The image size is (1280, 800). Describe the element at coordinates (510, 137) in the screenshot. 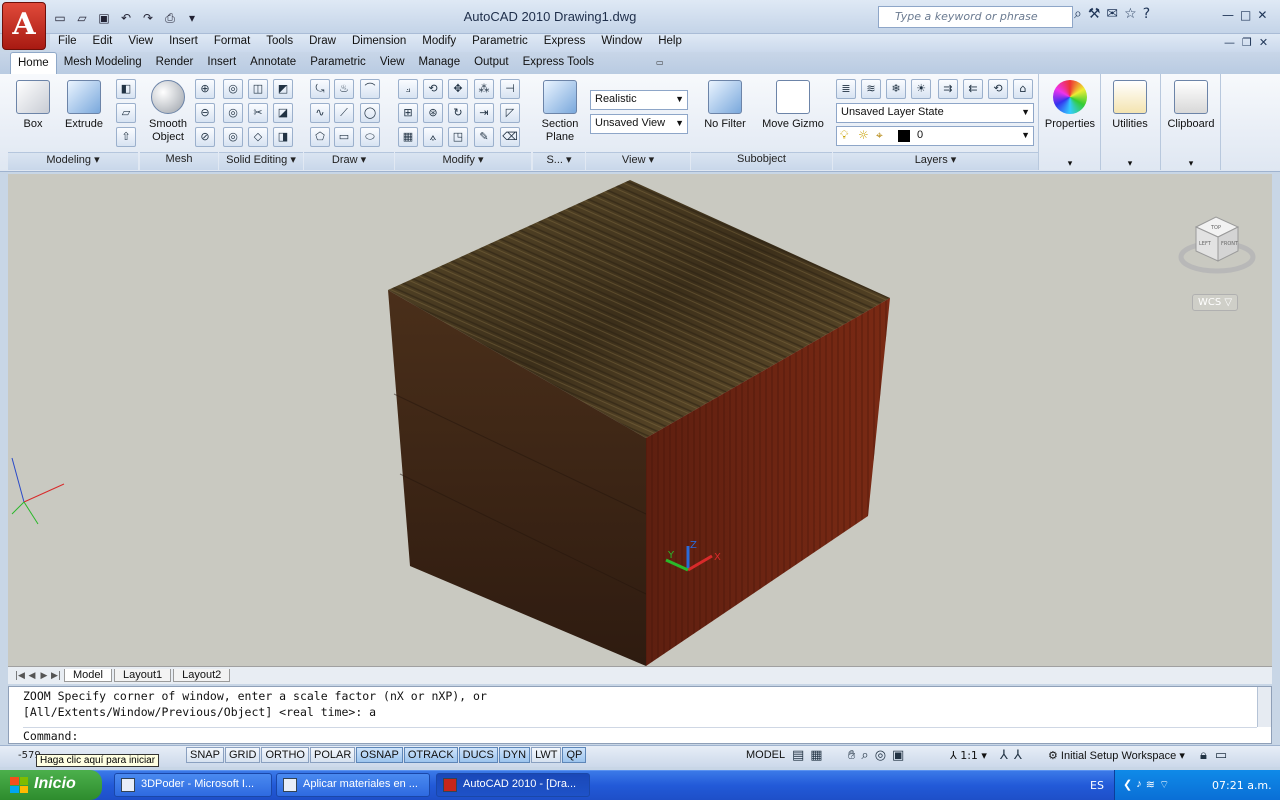

I see `erase-icon: ⌫` at that location.